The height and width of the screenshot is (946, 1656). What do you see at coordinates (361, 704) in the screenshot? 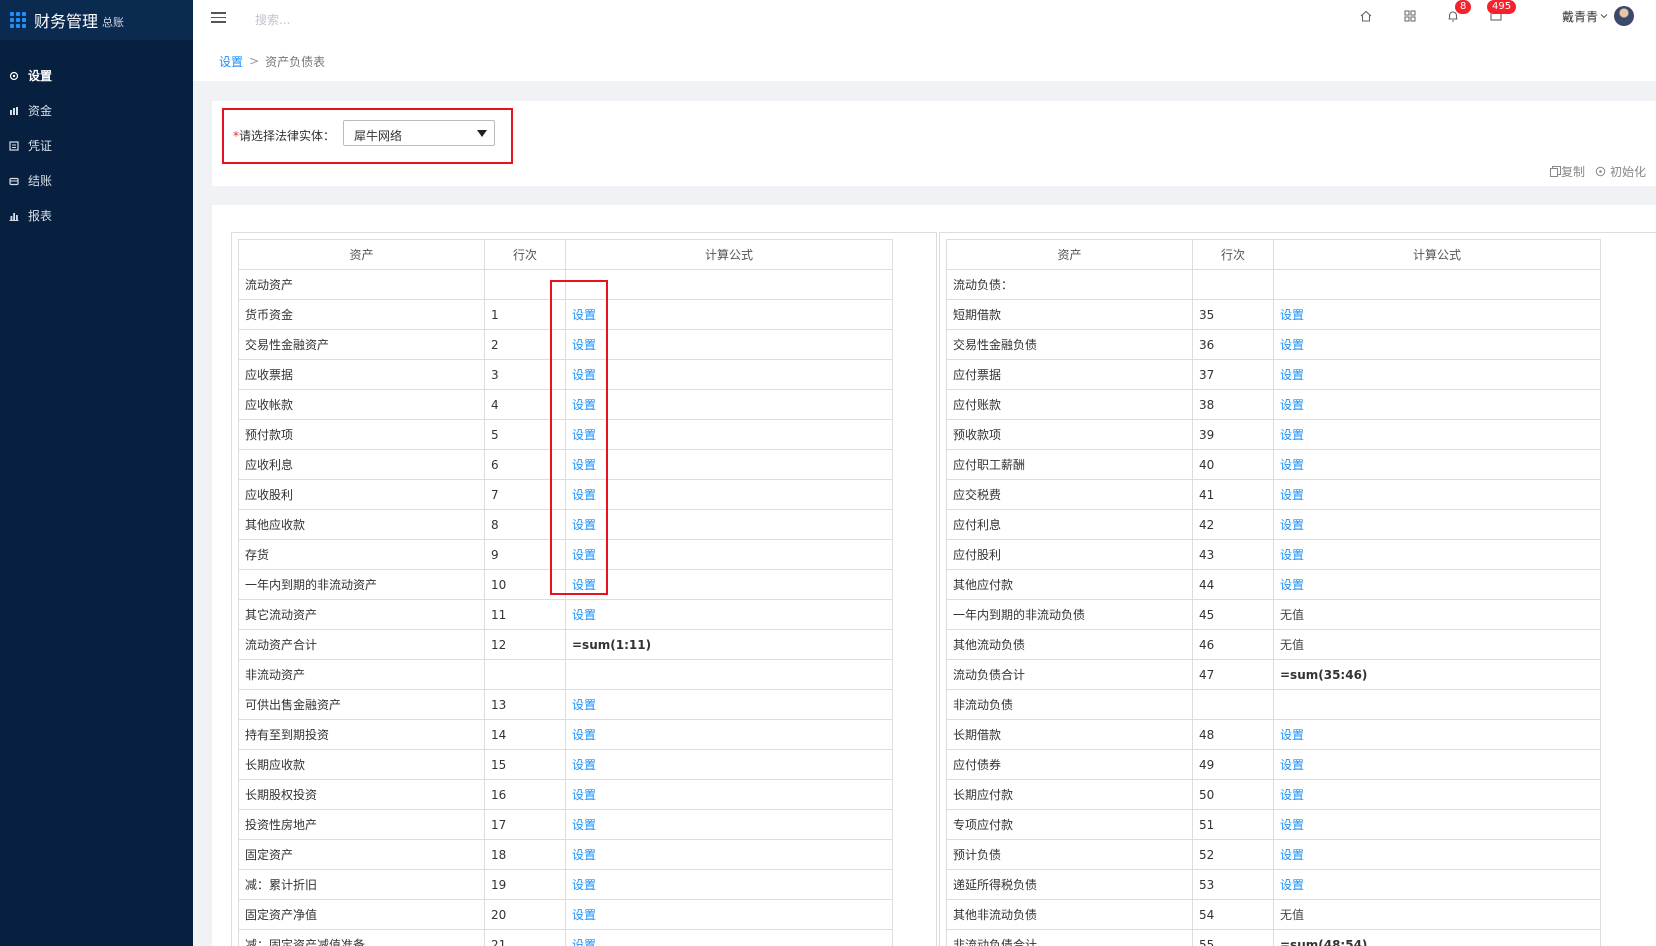
I see `item-cell: 可供出售金融资产` at bounding box center [361, 704].